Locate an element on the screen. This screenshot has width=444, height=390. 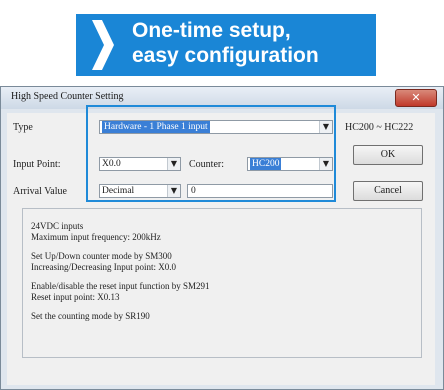
info-line: Set Up/Down counter mode by SM300 is located at coordinates (101, 256).